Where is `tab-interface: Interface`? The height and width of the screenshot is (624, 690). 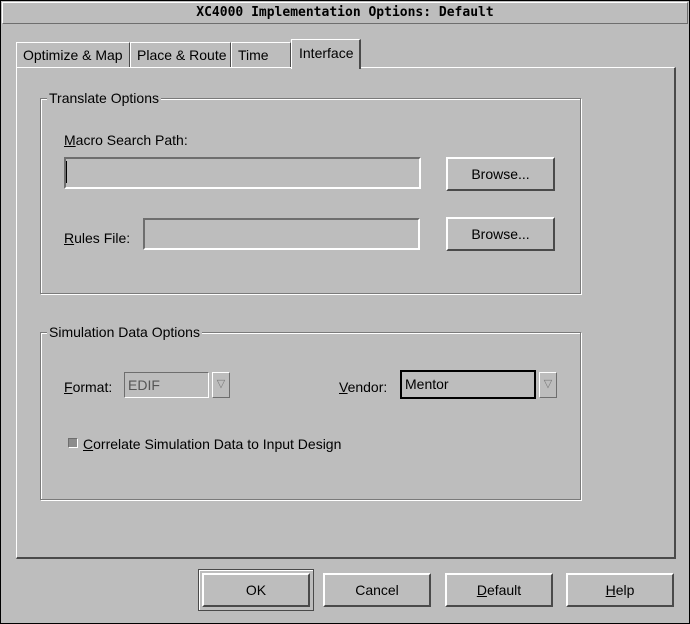
tab-interface: Interface is located at coordinates (326, 54).